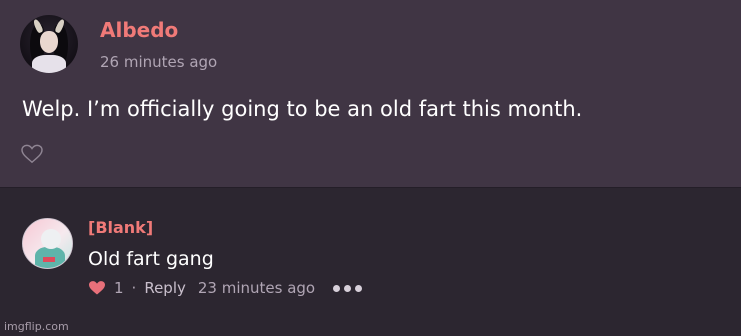 Image resolution: width=741 pixels, height=336 pixels. I want to click on heart-outline-icon, so click(32, 154).